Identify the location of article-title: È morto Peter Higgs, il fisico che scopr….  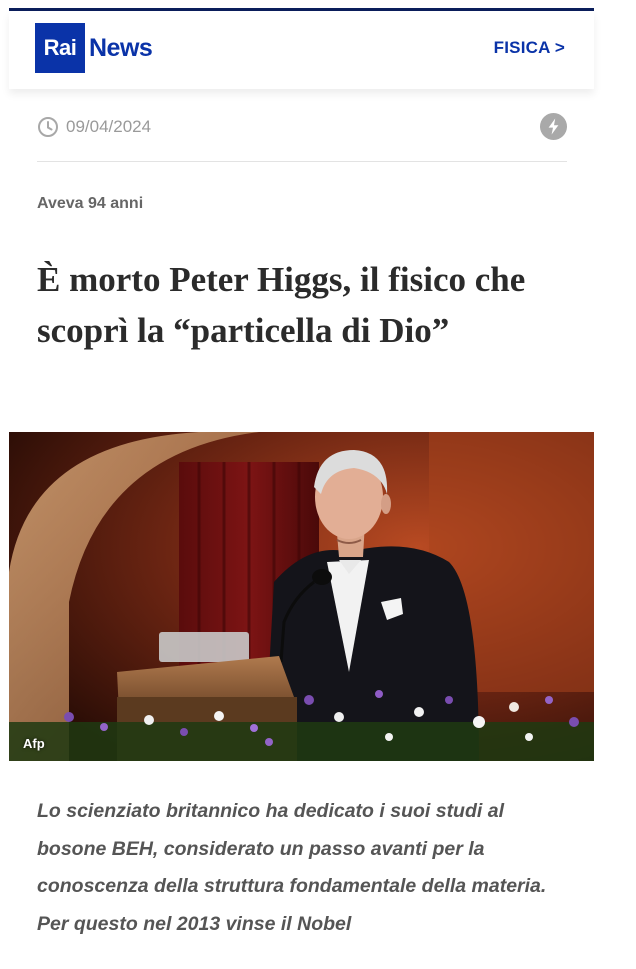
(281, 305).